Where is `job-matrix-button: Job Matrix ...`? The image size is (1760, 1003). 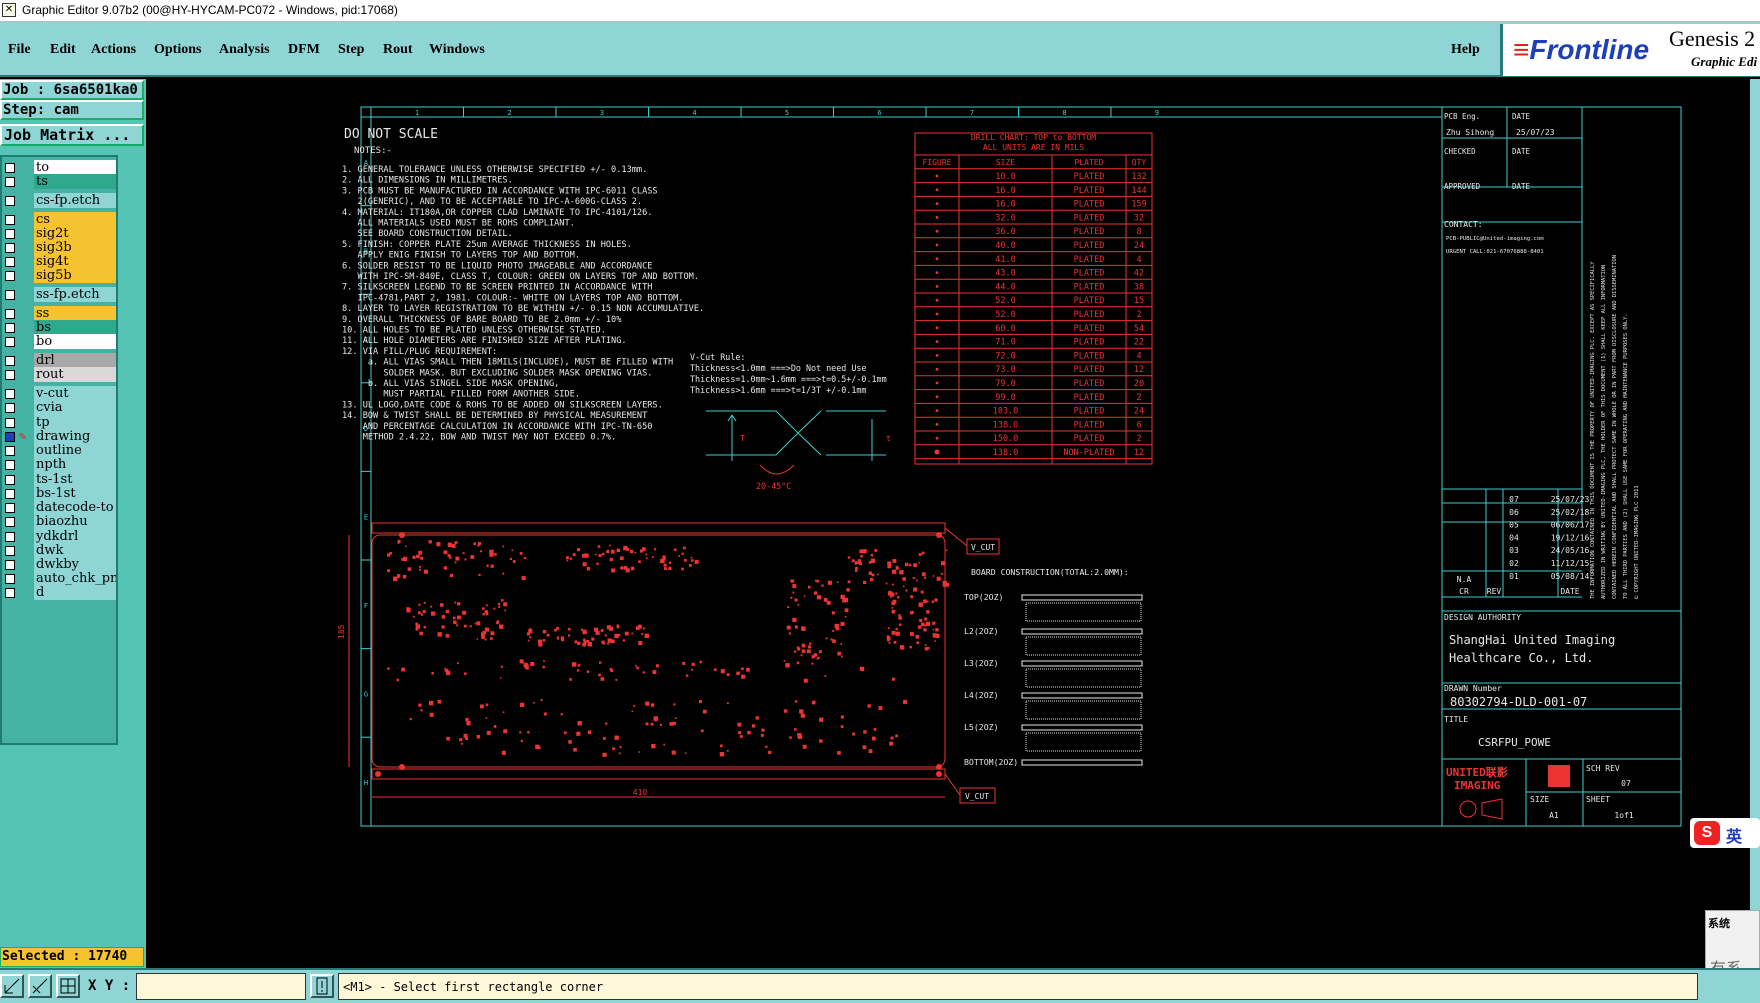 job-matrix-button: Job Matrix ... is located at coordinates (72, 135).